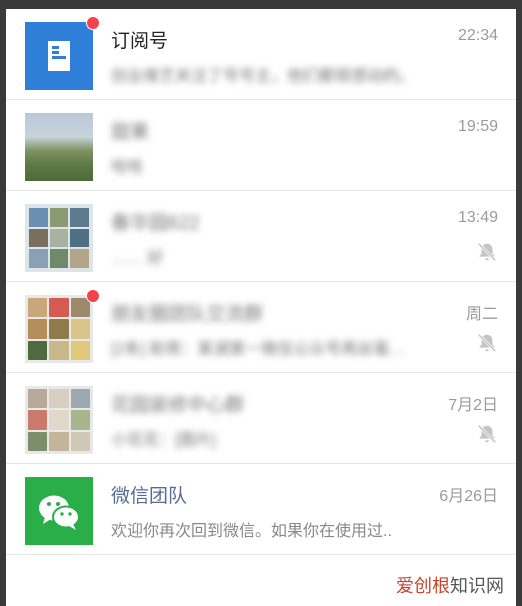  I want to click on chat-time: 周二, so click(481, 314).